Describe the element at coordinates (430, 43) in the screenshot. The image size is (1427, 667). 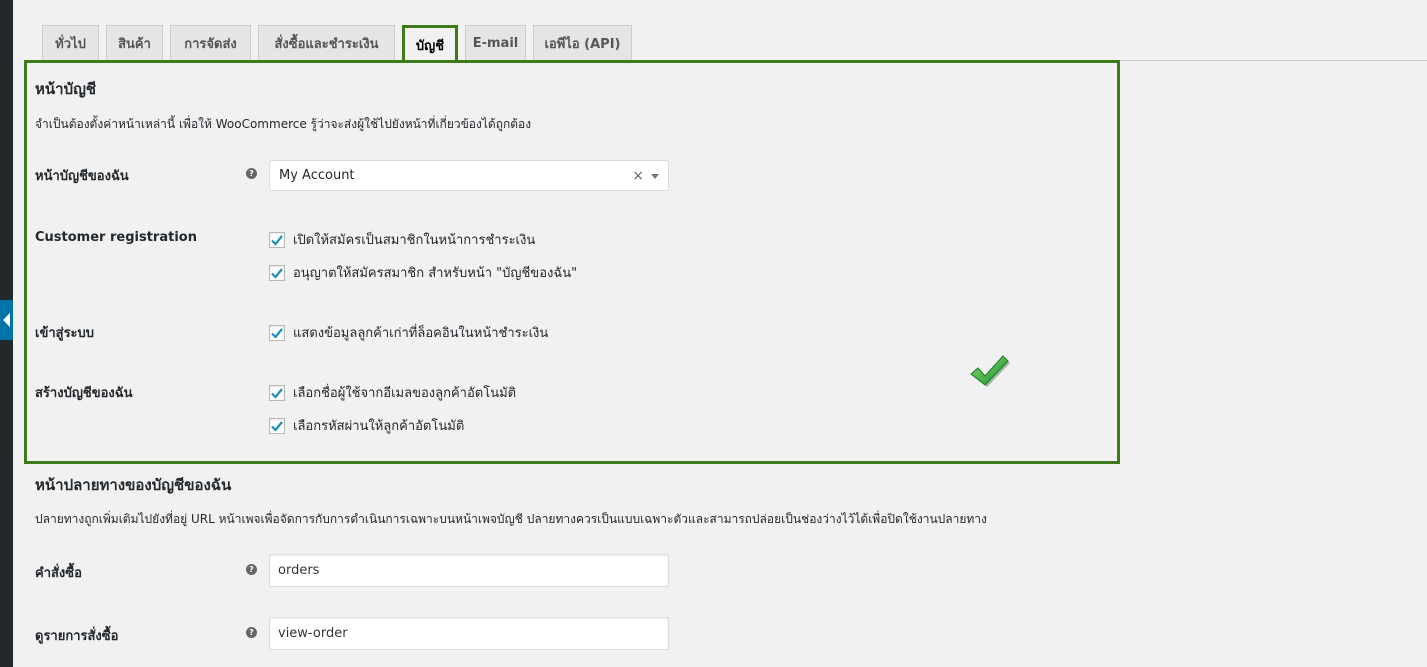
I see `tab-accounts: บัญชี` at that location.